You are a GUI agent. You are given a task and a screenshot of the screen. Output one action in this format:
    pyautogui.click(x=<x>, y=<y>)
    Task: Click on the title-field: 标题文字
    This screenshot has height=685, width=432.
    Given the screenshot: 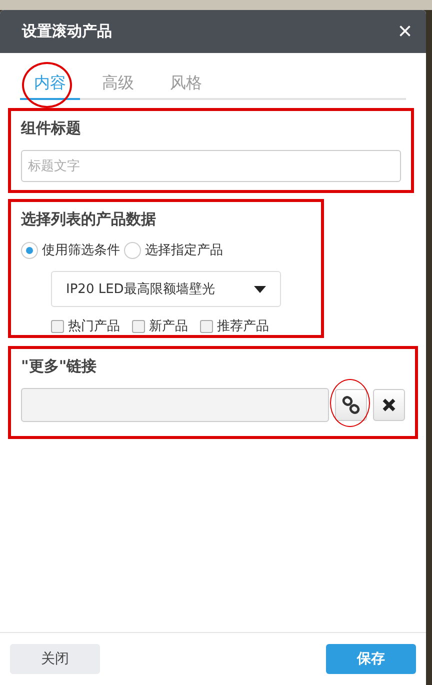 What is the action you would take?
    pyautogui.click(x=211, y=166)
    